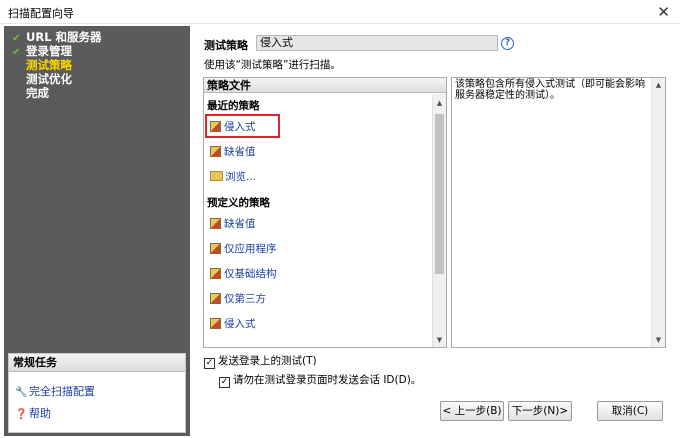 This screenshot has height=438, width=680. I want to click on common-tasks-header: 常规任务, so click(97, 363).